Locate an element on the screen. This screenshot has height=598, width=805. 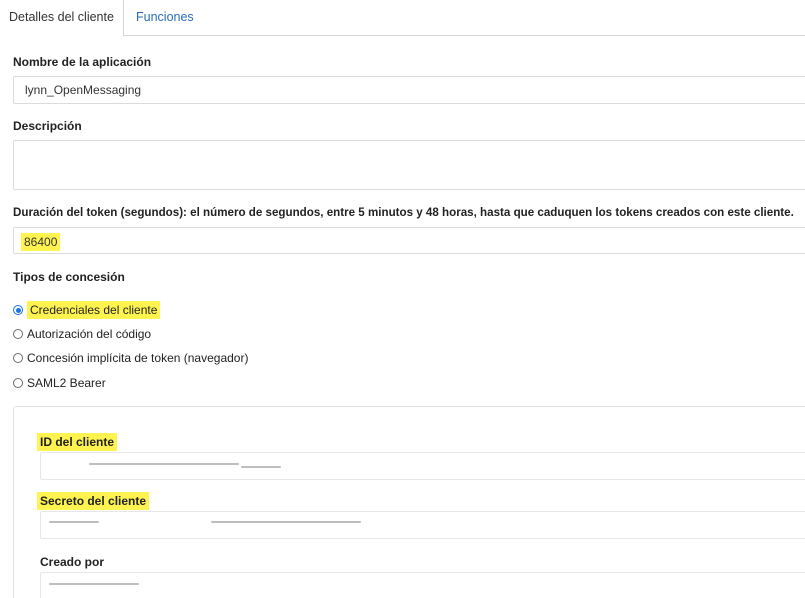
client-secret-field is located at coordinates (422, 525).